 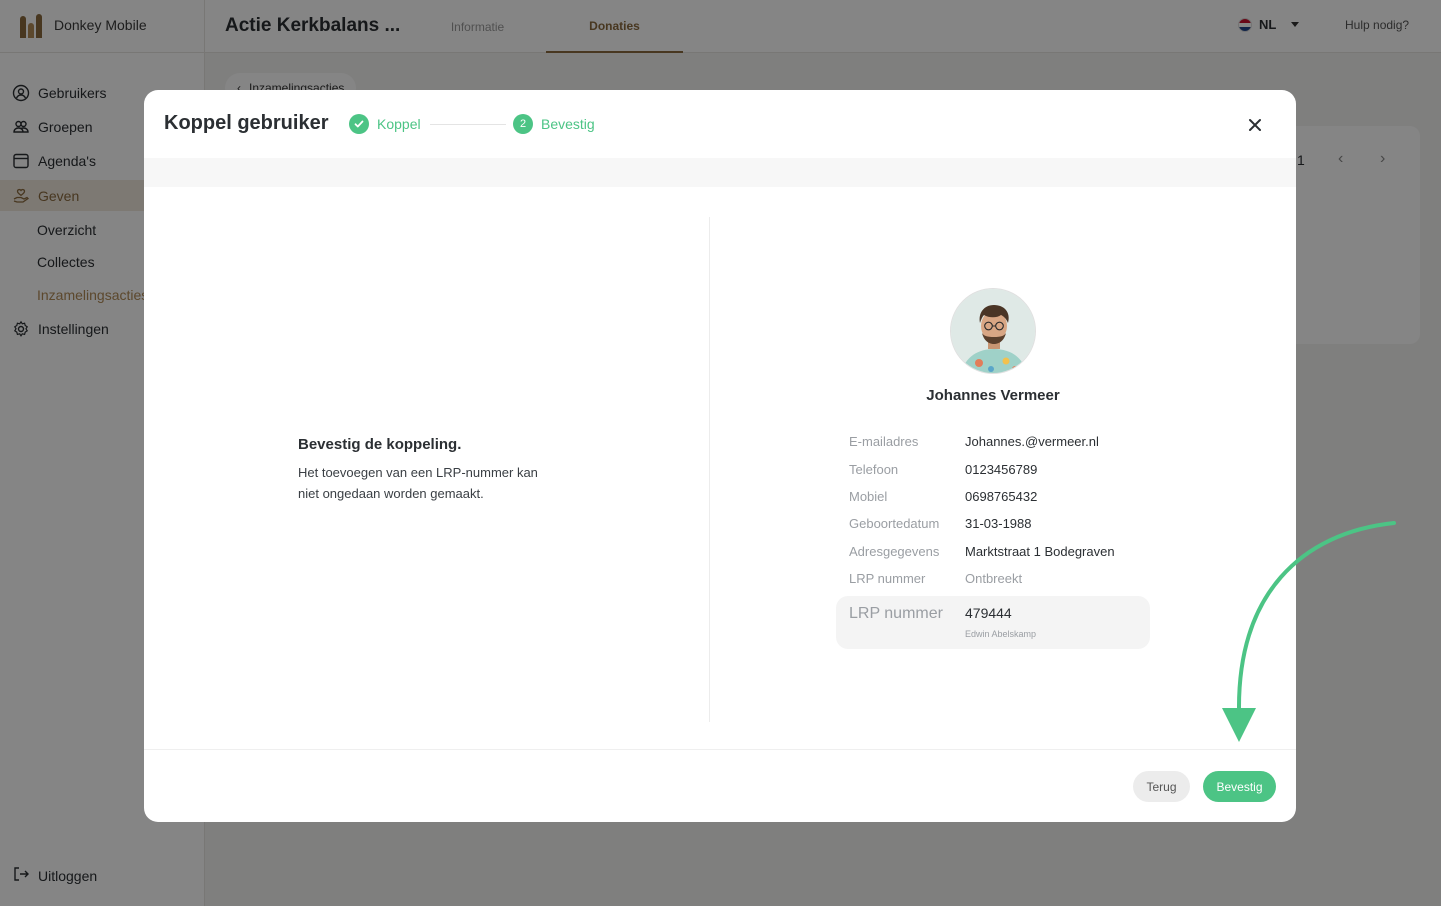 I want to click on detail-label: Geboortedatum, so click(x=894, y=523).